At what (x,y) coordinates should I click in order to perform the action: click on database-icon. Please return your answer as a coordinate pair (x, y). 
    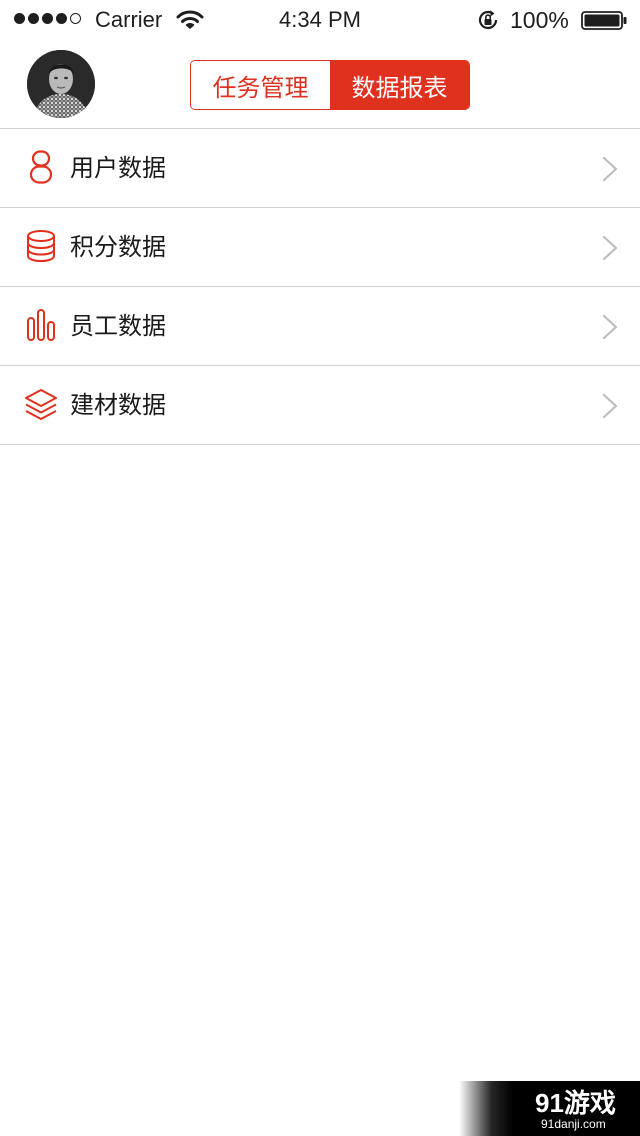
    Looking at the image, I should click on (41, 246).